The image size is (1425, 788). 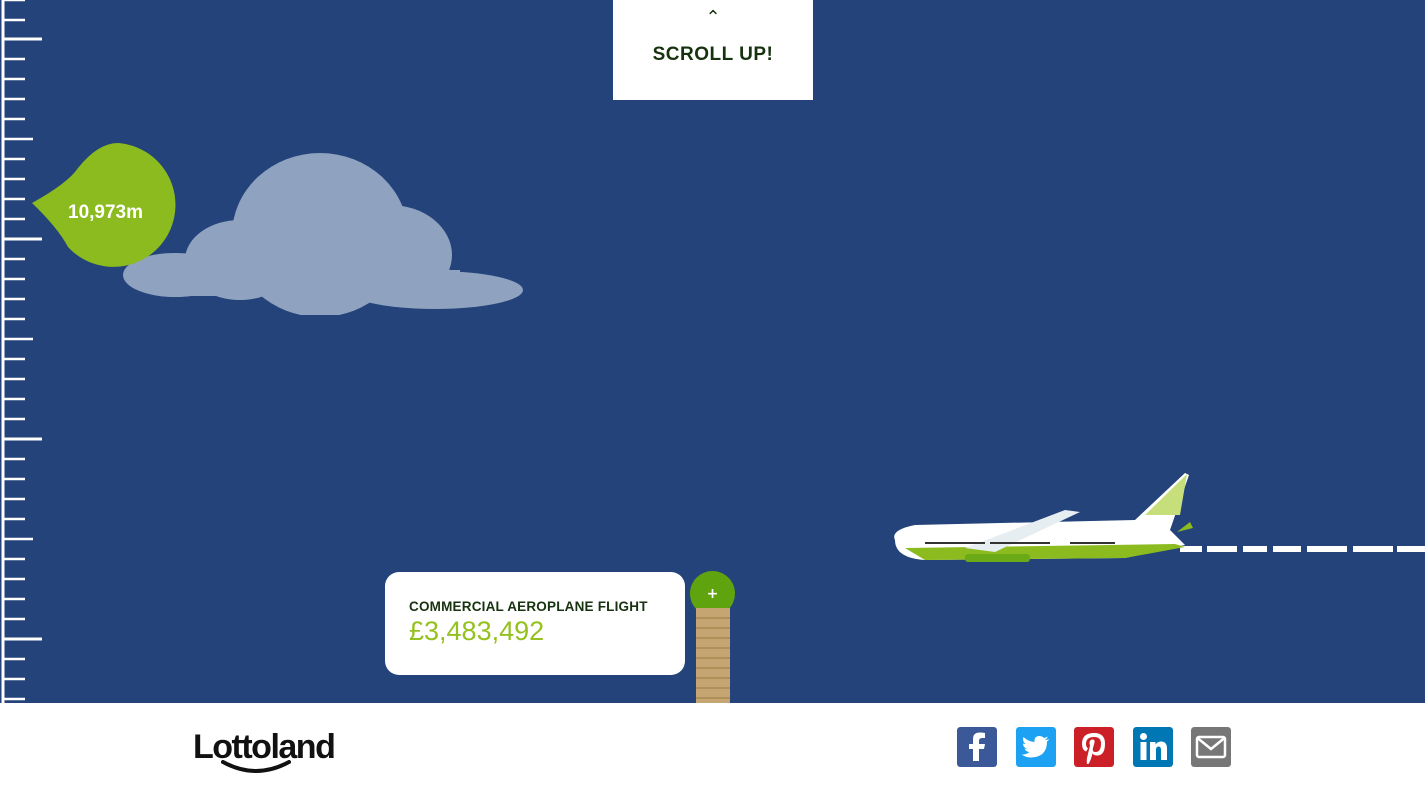 What do you see at coordinates (21, 351) in the screenshot?
I see `altitude-ruler` at bounding box center [21, 351].